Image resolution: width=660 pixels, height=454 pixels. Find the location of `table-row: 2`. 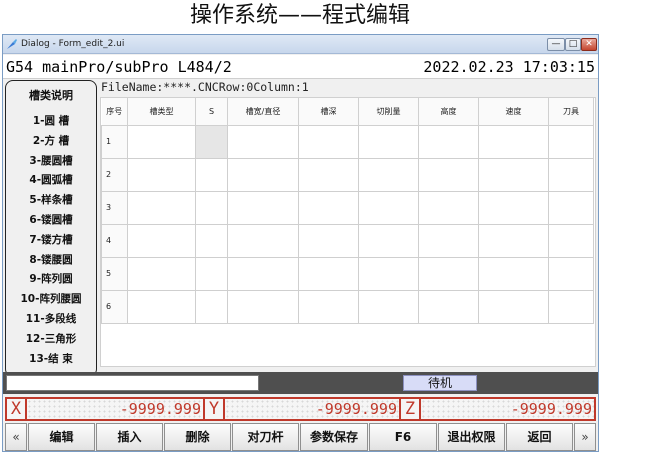

table-row: 2 is located at coordinates (347, 174).